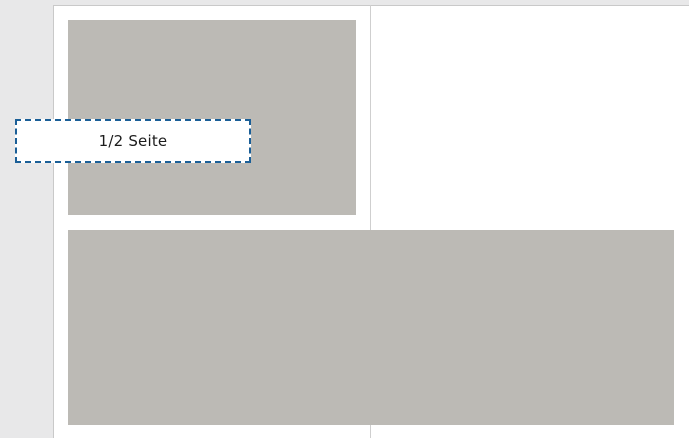 This screenshot has width=689, height=438. I want to click on half-page-label: 1/2 Seite, so click(133, 141).